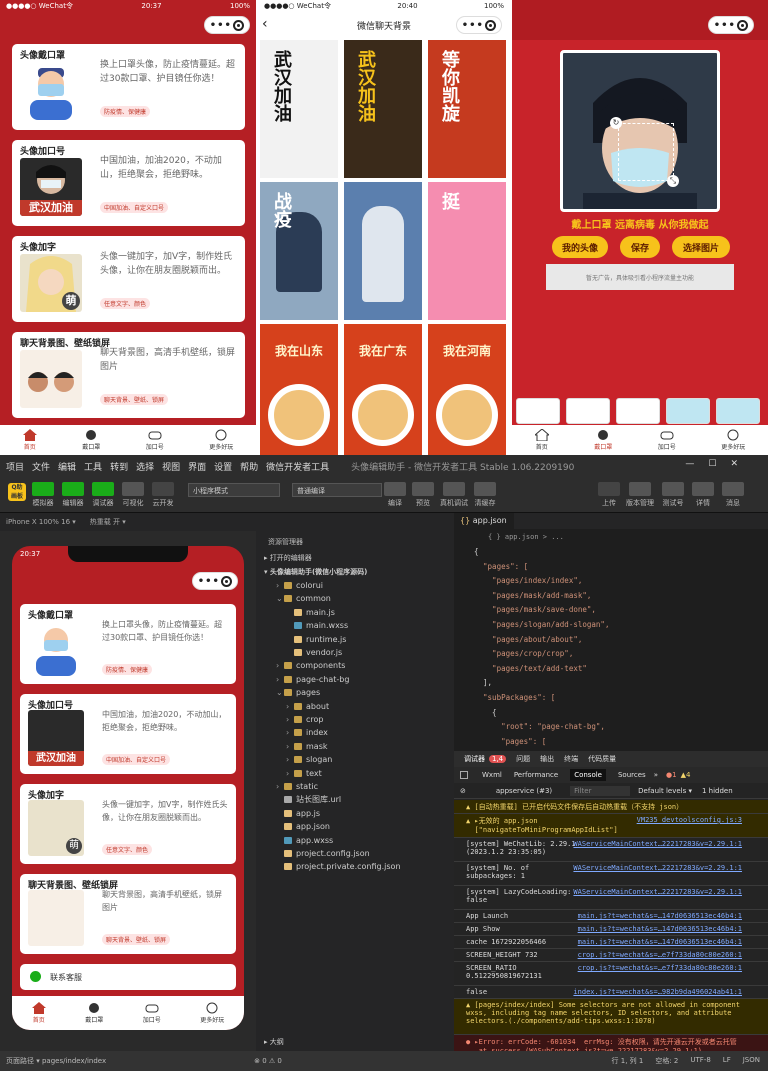  Describe the element at coordinates (718, 464) in the screenshot. I see `window-controls: —☐✕` at that location.